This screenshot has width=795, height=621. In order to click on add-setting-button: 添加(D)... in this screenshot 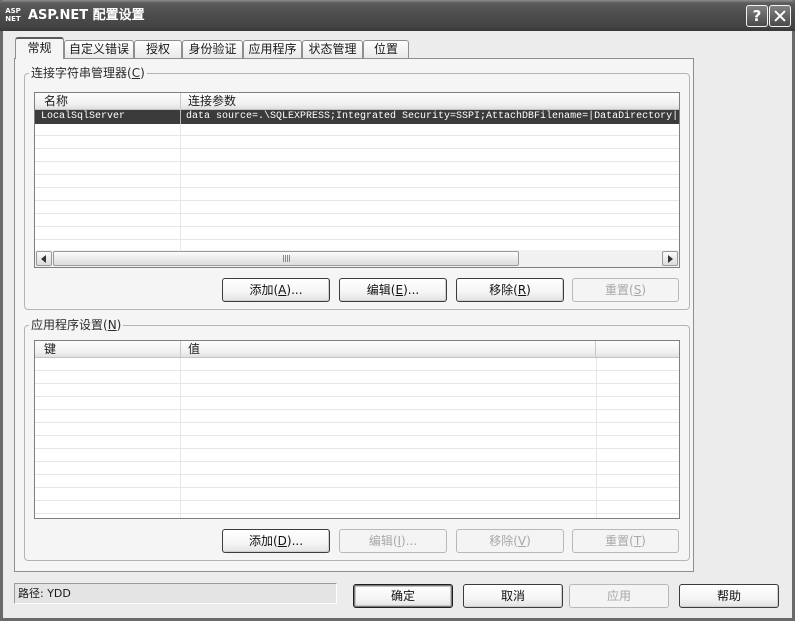, I will do `click(276, 541)`.